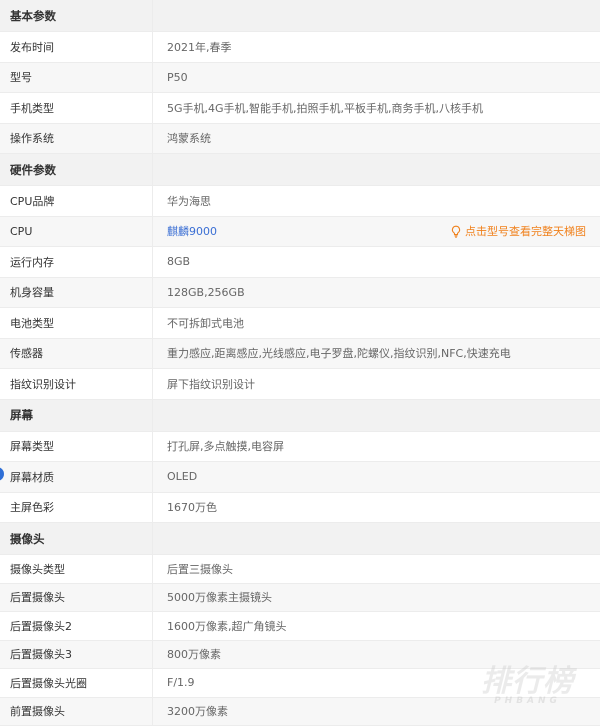 The image size is (600, 726). I want to click on param-key: CPU品牌, so click(76, 201).